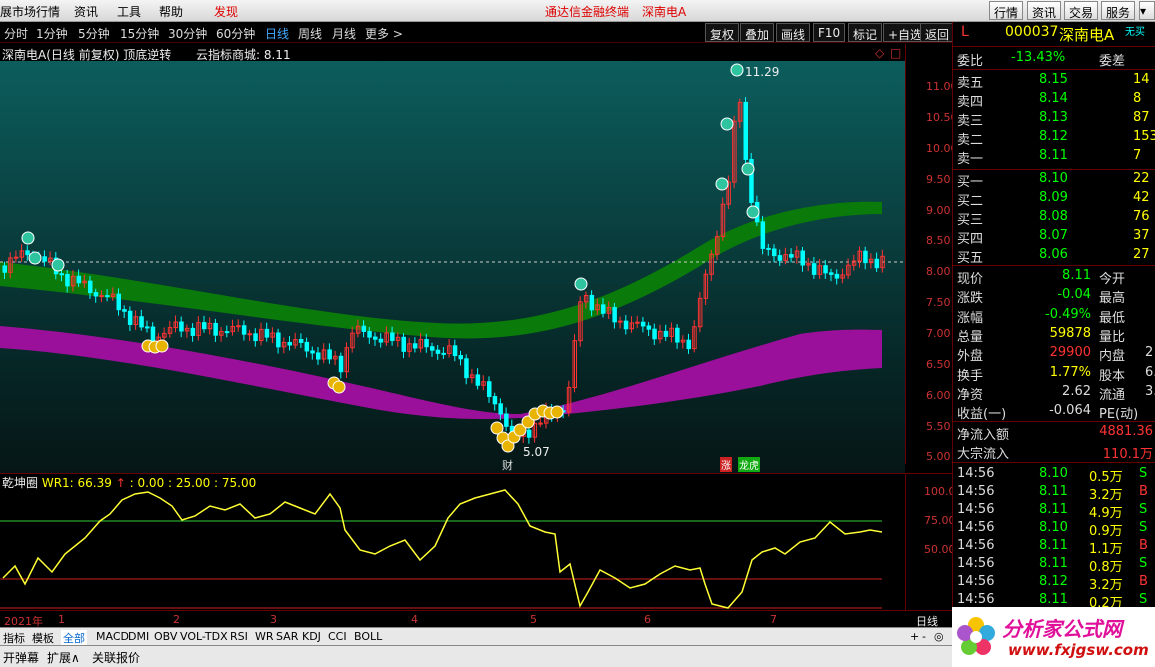 The height and width of the screenshot is (667, 1155). Describe the element at coordinates (1054, 237) in the screenshot. I see `bid-row: 买四 8.07 37` at that location.